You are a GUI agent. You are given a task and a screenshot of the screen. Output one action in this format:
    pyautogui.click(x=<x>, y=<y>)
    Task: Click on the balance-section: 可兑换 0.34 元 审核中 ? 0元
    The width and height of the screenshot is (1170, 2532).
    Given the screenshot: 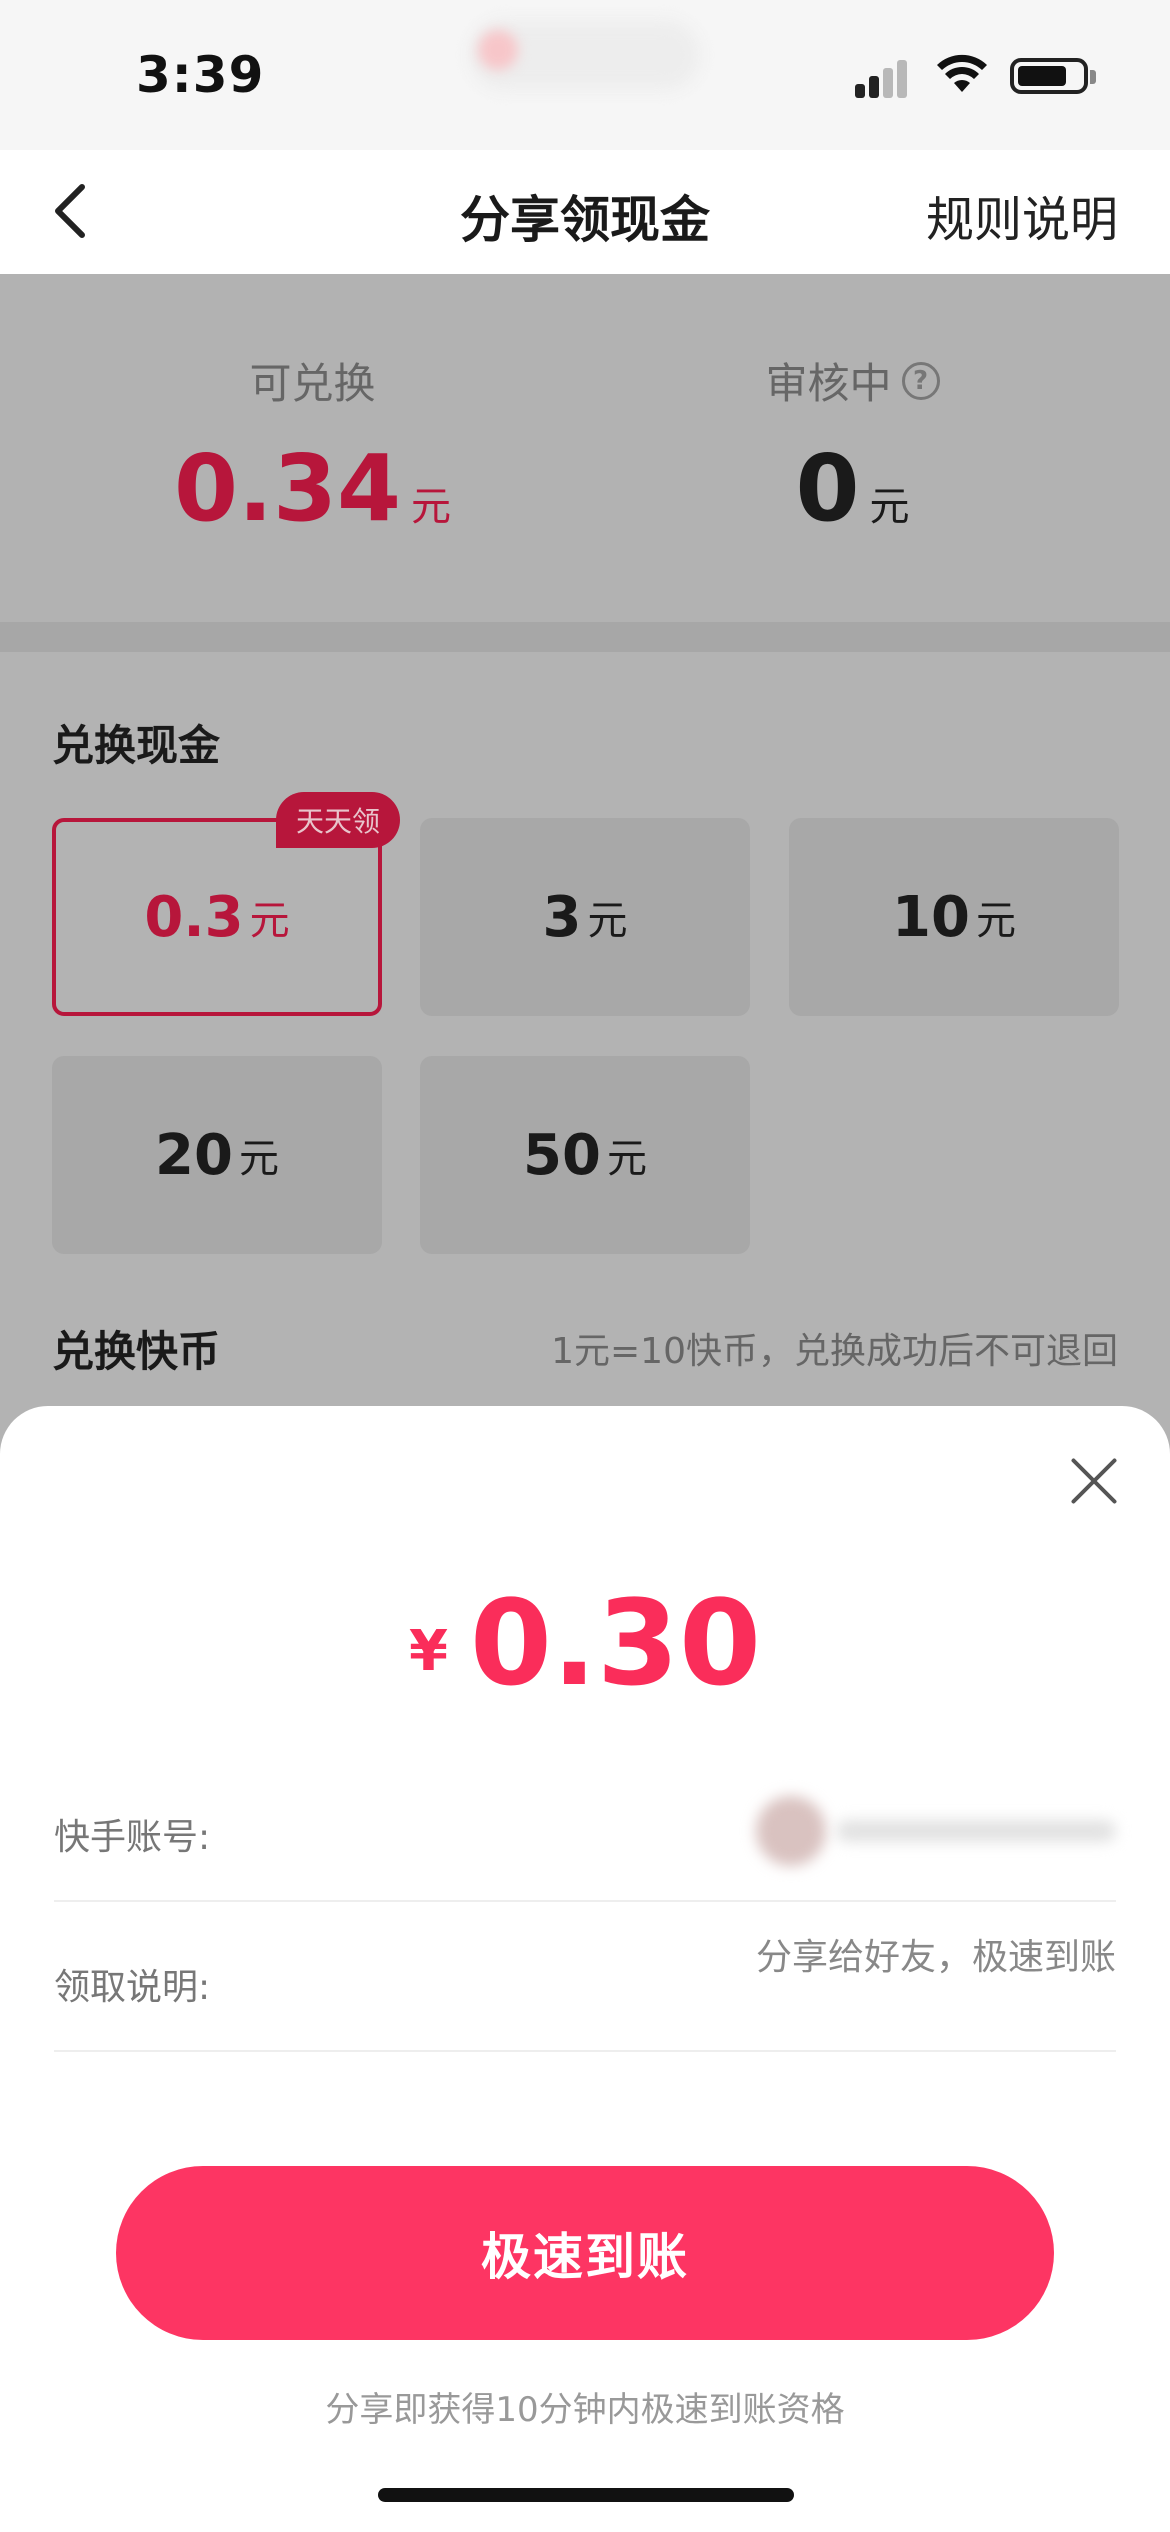 What is the action you would take?
    pyautogui.click(x=585, y=448)
    